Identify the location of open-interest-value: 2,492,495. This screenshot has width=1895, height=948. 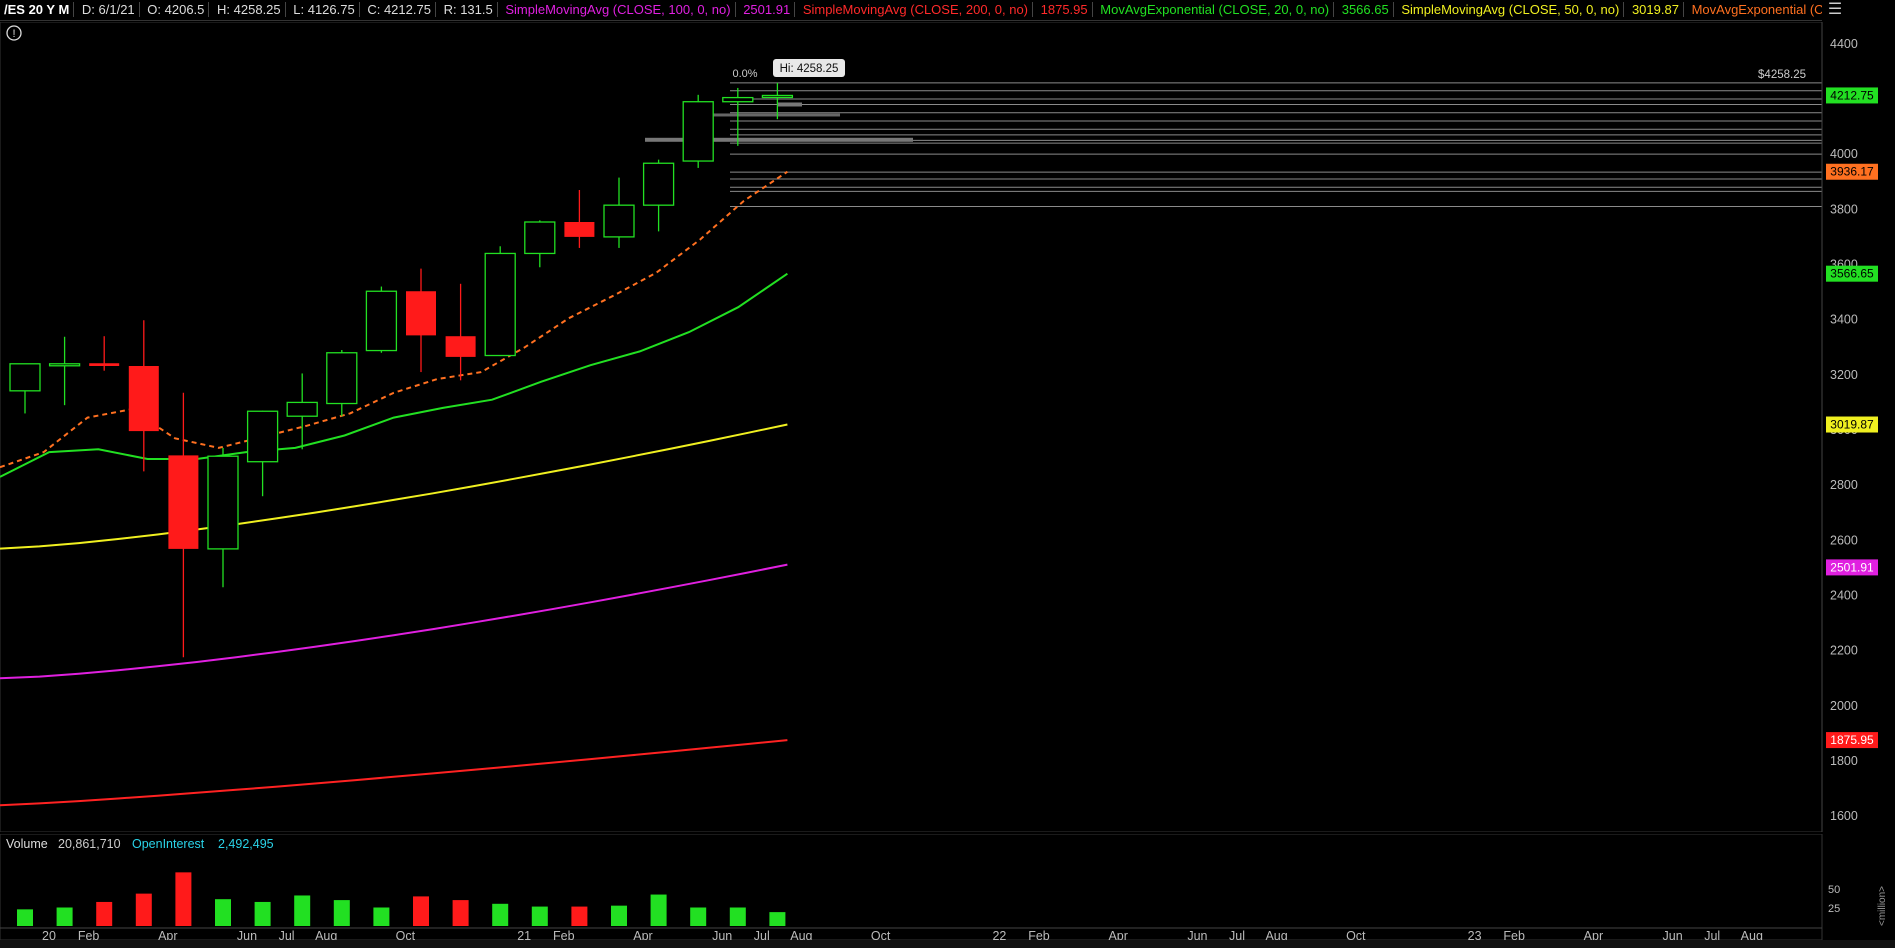
(246, 844).